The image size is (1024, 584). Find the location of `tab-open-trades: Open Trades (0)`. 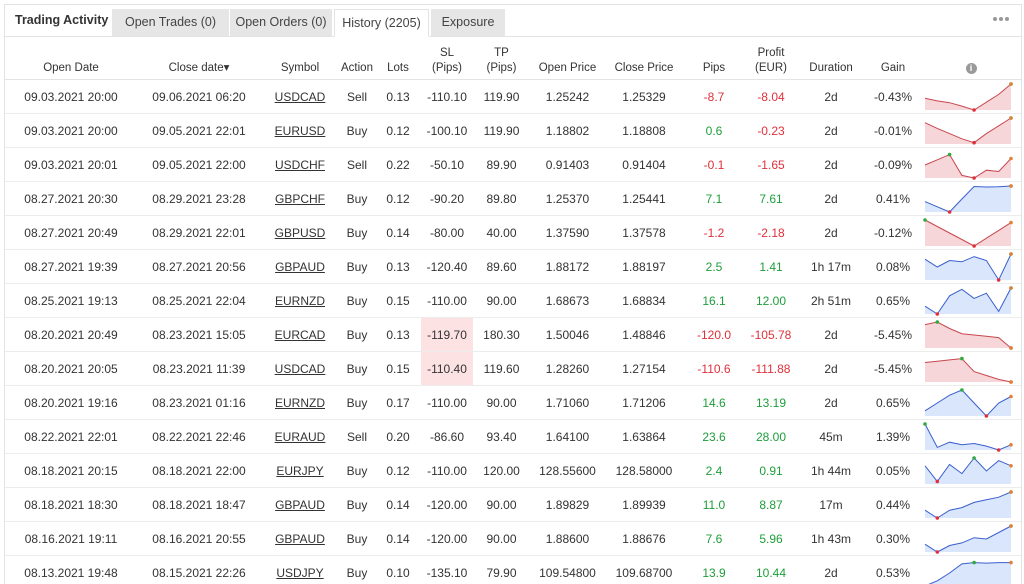

tab-open-trades: Open Trades (0) is located at coordinates (170, 22).